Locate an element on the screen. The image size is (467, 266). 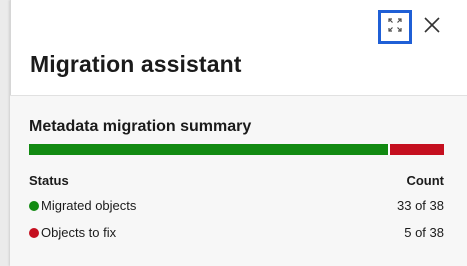
status-row-label: Migrated objects is located at coordinates (89, 205).